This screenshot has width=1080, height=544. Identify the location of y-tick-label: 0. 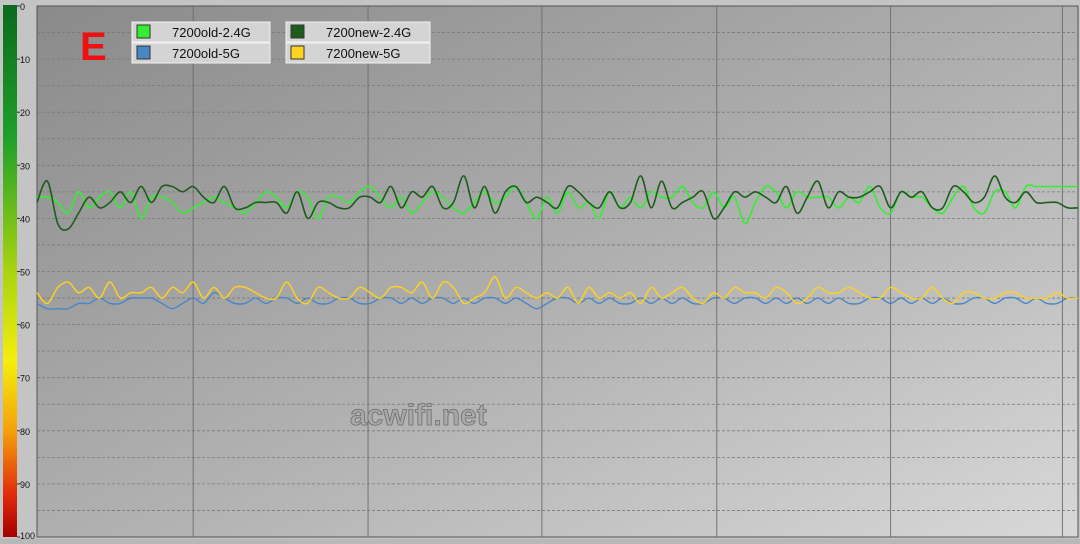
(22, 7).